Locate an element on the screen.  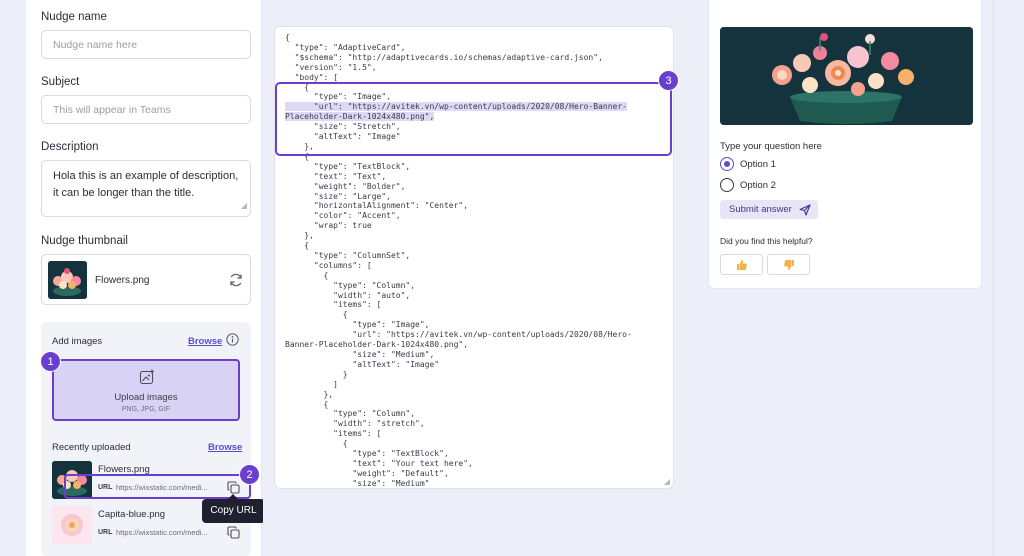
upload-images-dropzone: Upload images PNG, JPG, GIF is located at coordinates (146, 390).